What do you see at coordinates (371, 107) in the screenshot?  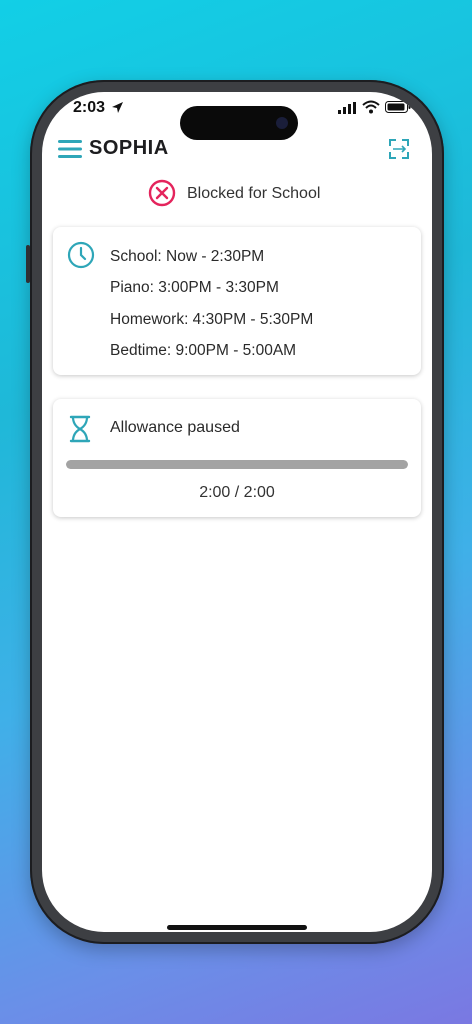 I see `wifi-icon` at bounding box center [371, 107].